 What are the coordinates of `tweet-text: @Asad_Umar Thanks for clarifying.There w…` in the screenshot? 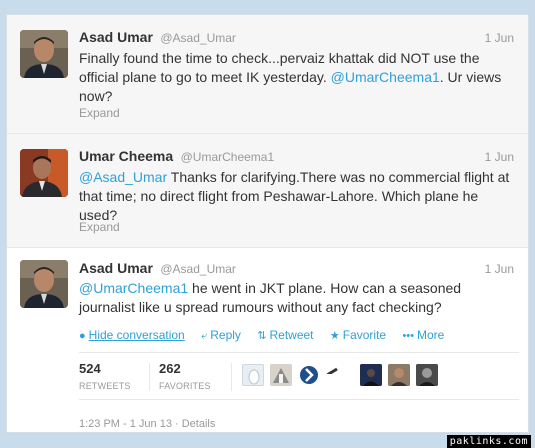 It's located at (299, 196).